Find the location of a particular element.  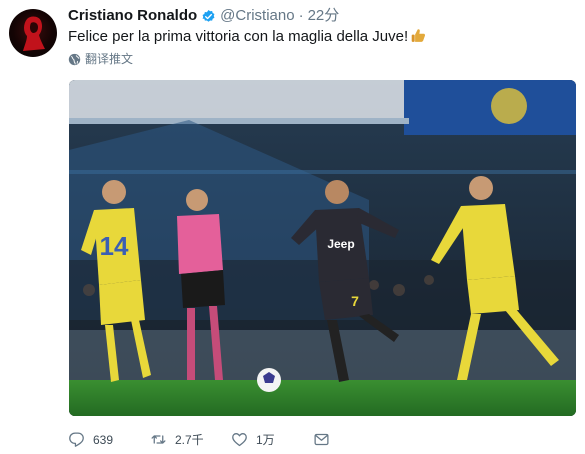

retweet-icon is located at coordinates (158, 439).